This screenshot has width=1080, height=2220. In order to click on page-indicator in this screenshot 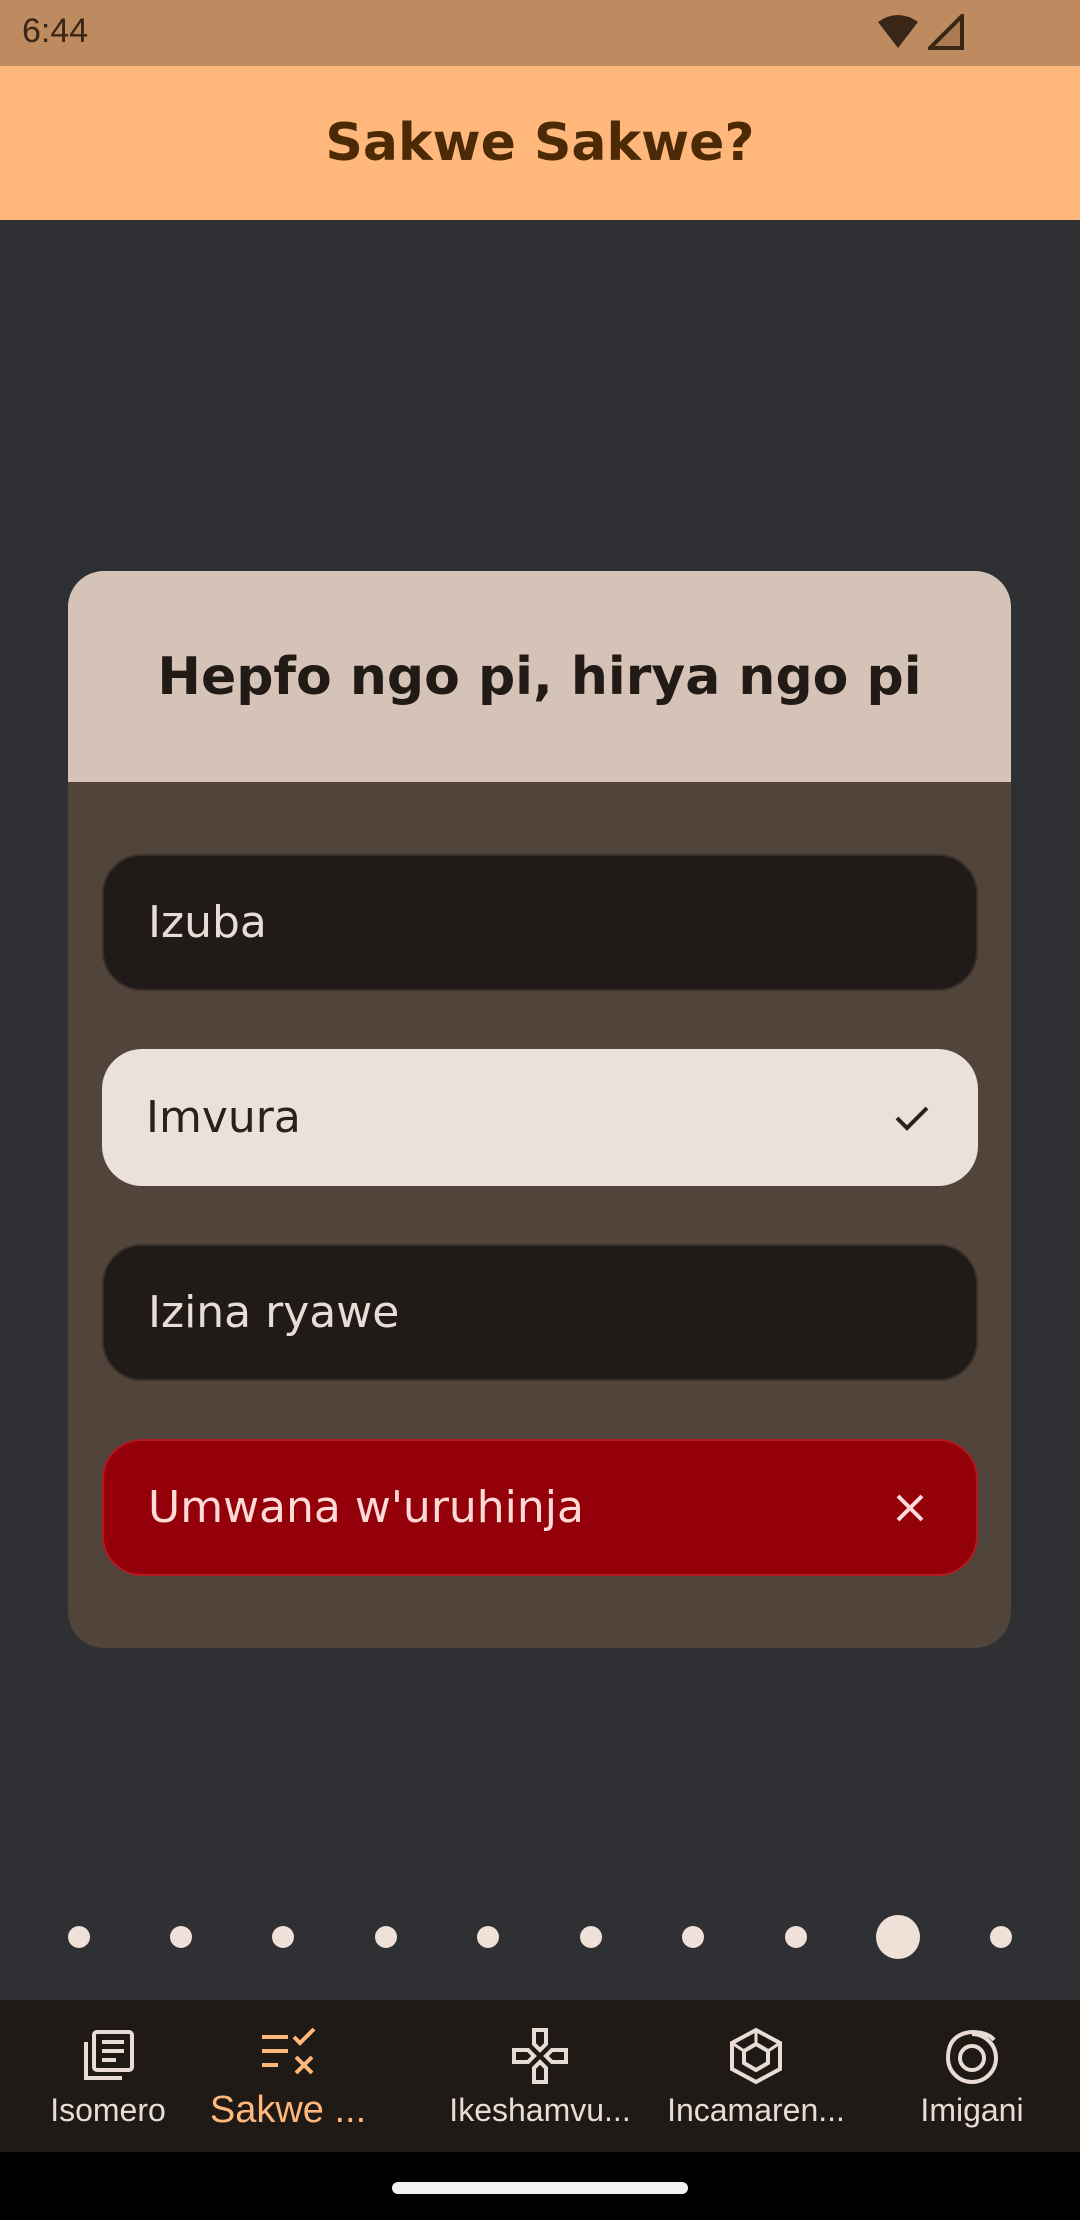, I will do `click(540, 1937)`.